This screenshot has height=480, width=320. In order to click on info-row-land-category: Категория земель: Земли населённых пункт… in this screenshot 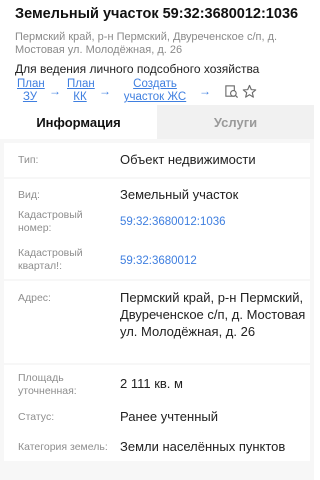, I will do `click(157, 446)`.